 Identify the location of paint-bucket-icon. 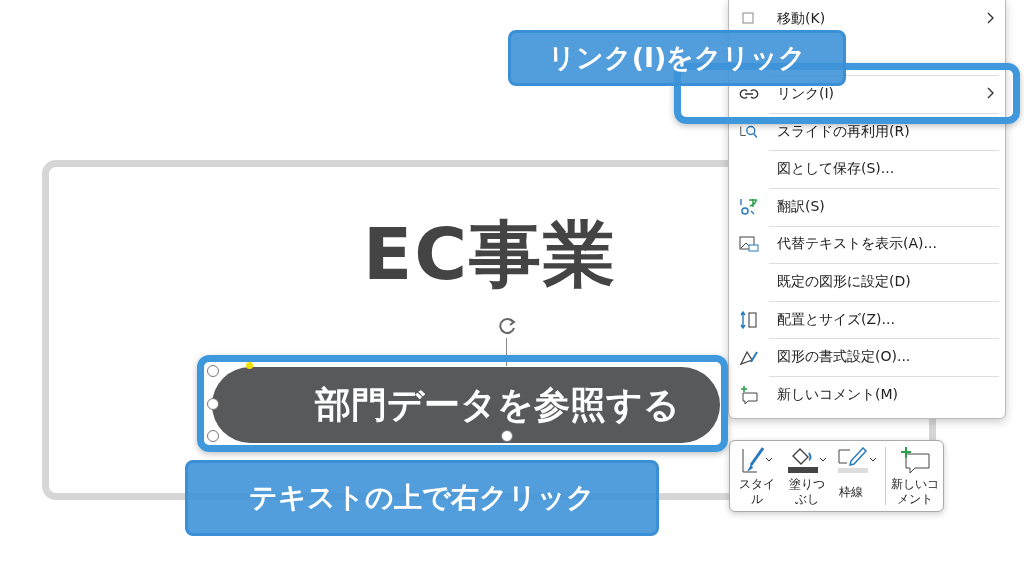
(802, 460).